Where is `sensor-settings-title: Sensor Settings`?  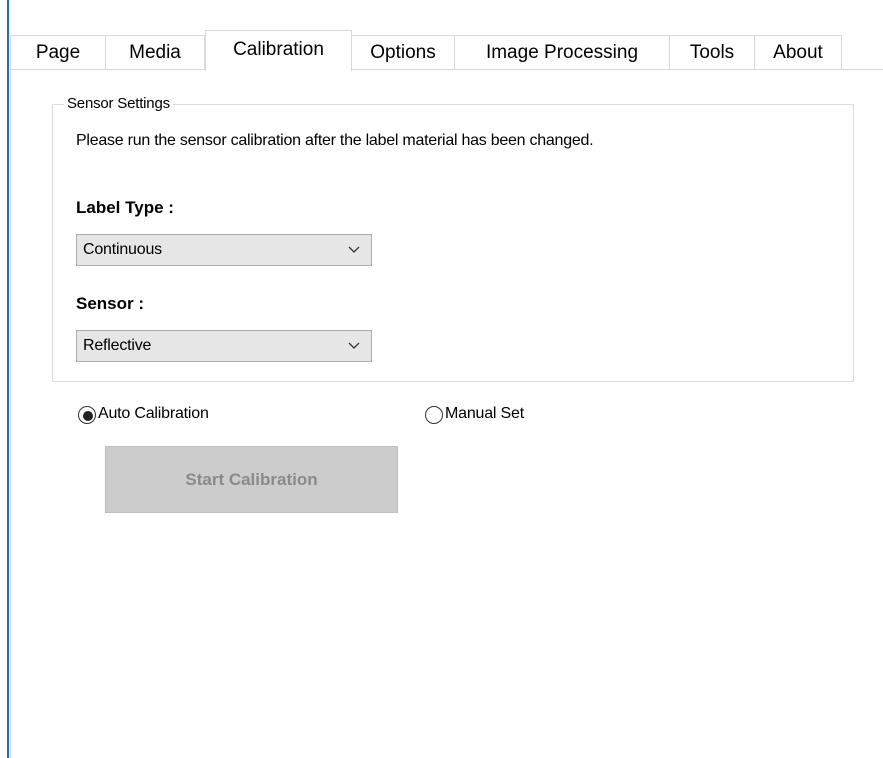 sensor-settings-title: Sensor Settings is located at coordinates (118, 103).